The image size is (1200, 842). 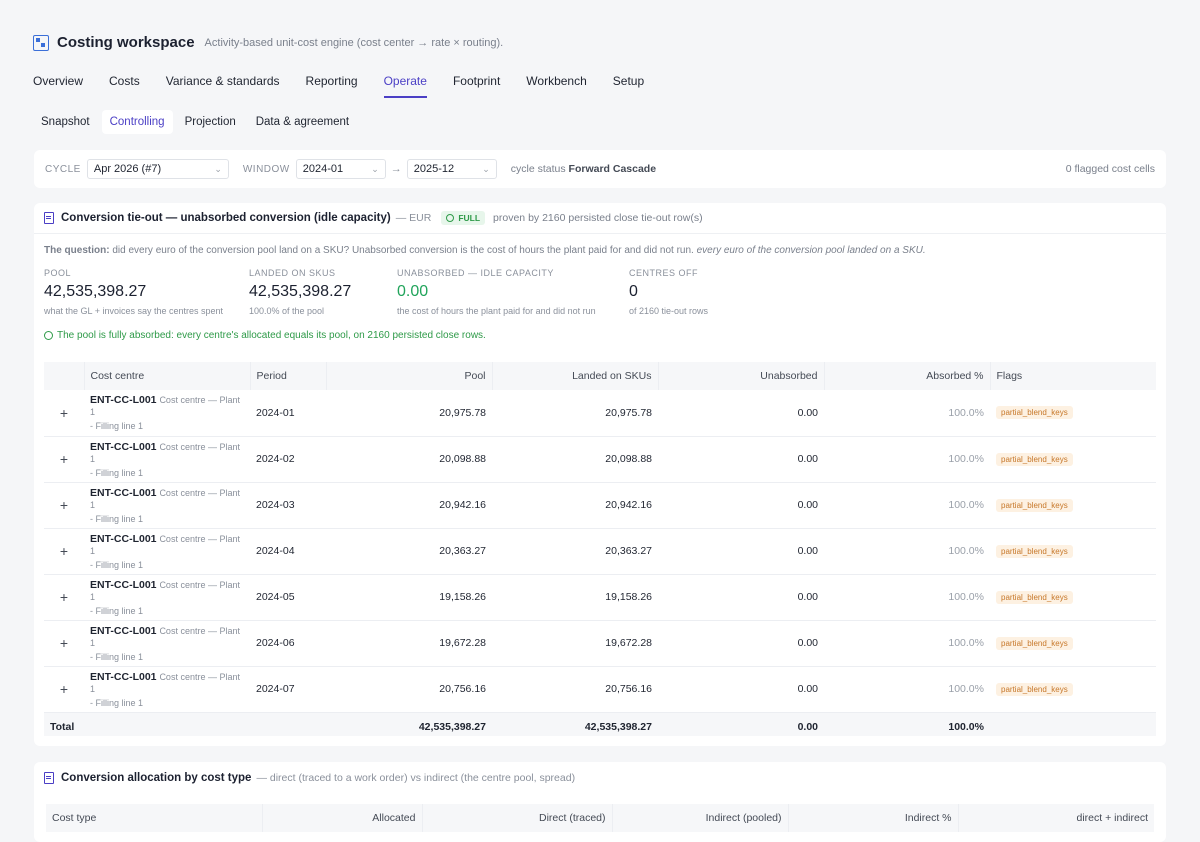 I want to click on status-badge-label: FULL, so click(x=469, y=218).